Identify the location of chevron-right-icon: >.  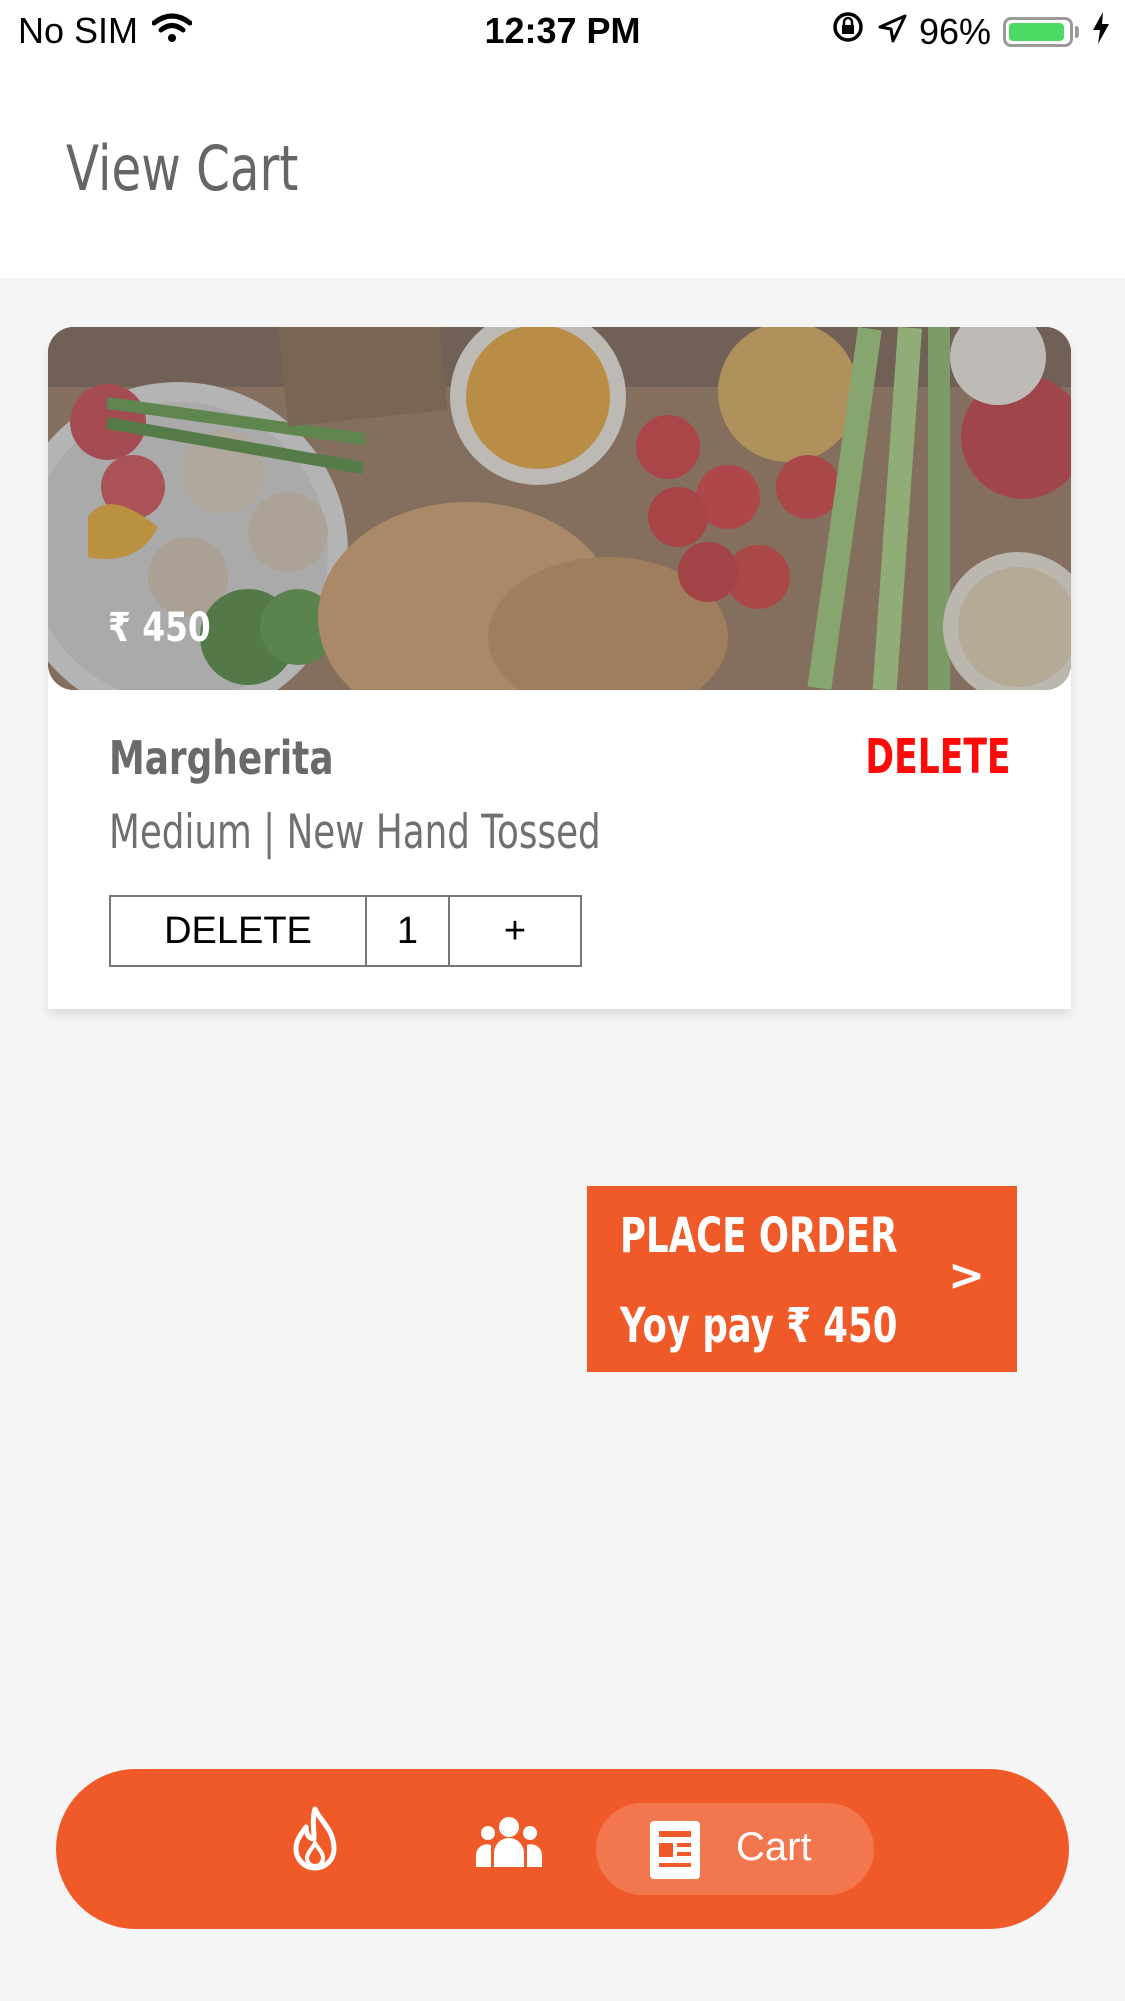
(966, 1275).